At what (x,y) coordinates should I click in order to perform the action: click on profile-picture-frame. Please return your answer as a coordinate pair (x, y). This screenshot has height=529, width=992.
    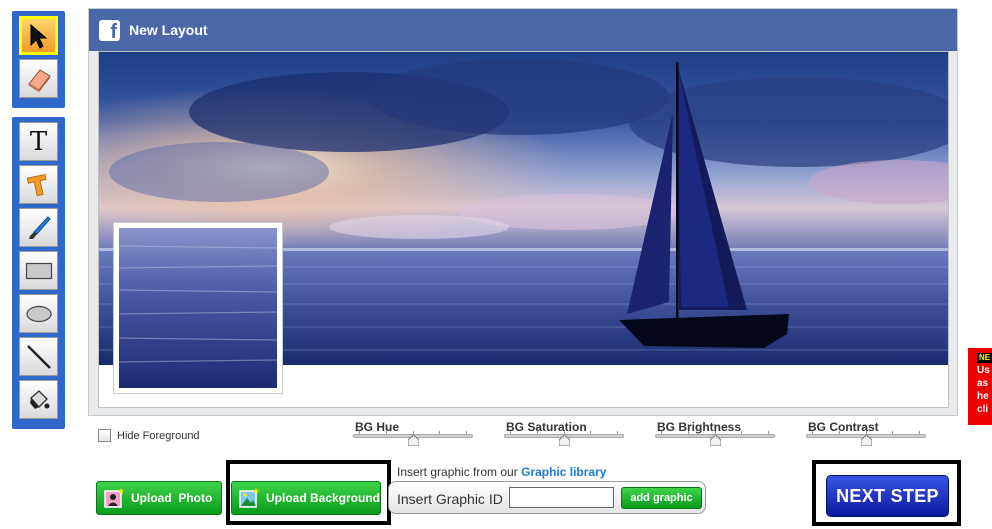
    Looking at the image, I should click on (198, 308).